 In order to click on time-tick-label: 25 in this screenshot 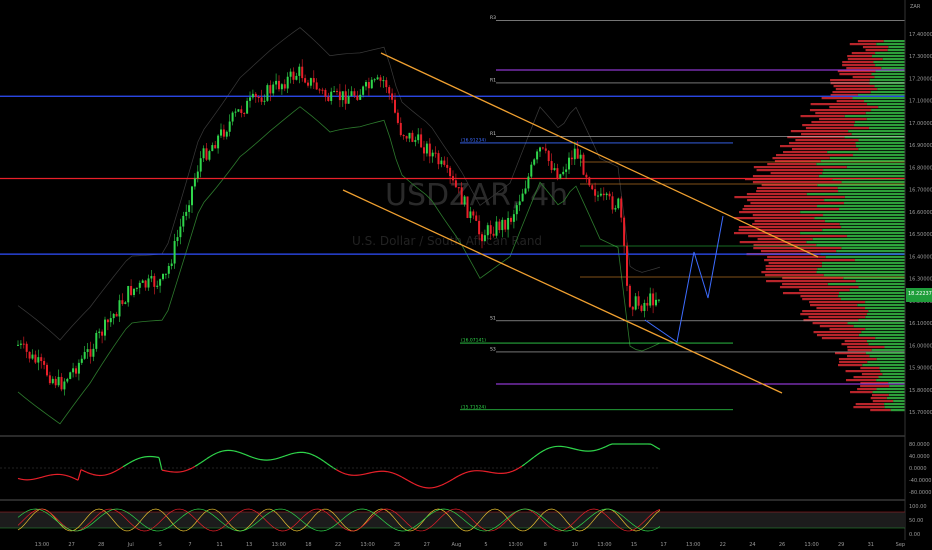, I will do `click(397, 545)`.